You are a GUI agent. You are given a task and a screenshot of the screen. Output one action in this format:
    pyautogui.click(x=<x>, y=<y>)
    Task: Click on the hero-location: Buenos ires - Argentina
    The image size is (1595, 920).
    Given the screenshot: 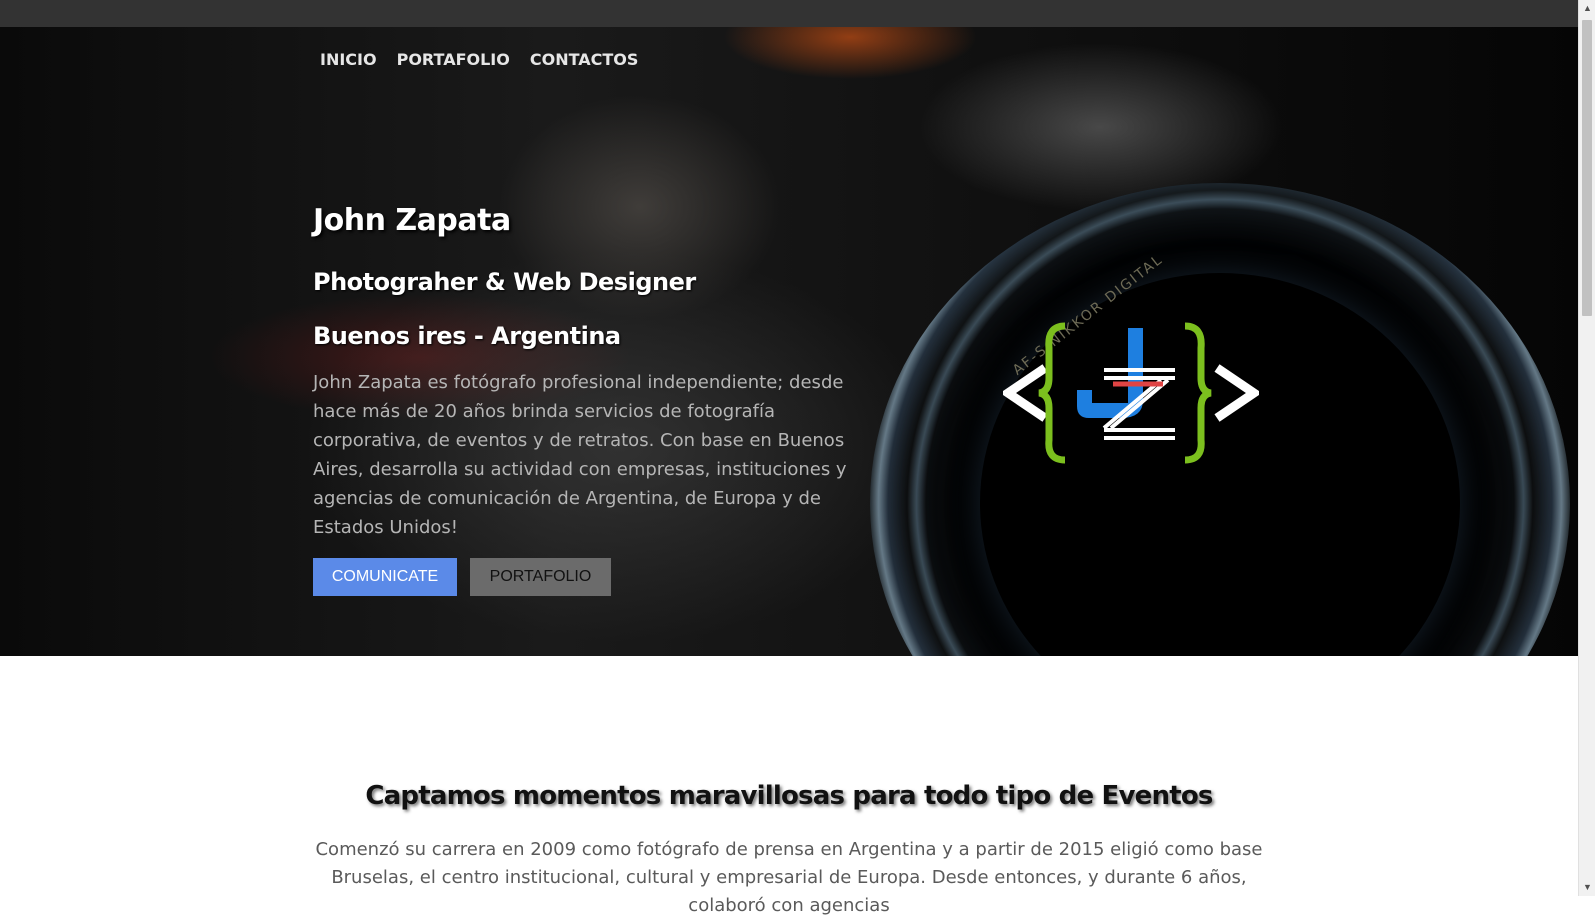 What is the action you would take?
    pyautogui.click(x=467, y=336)
    